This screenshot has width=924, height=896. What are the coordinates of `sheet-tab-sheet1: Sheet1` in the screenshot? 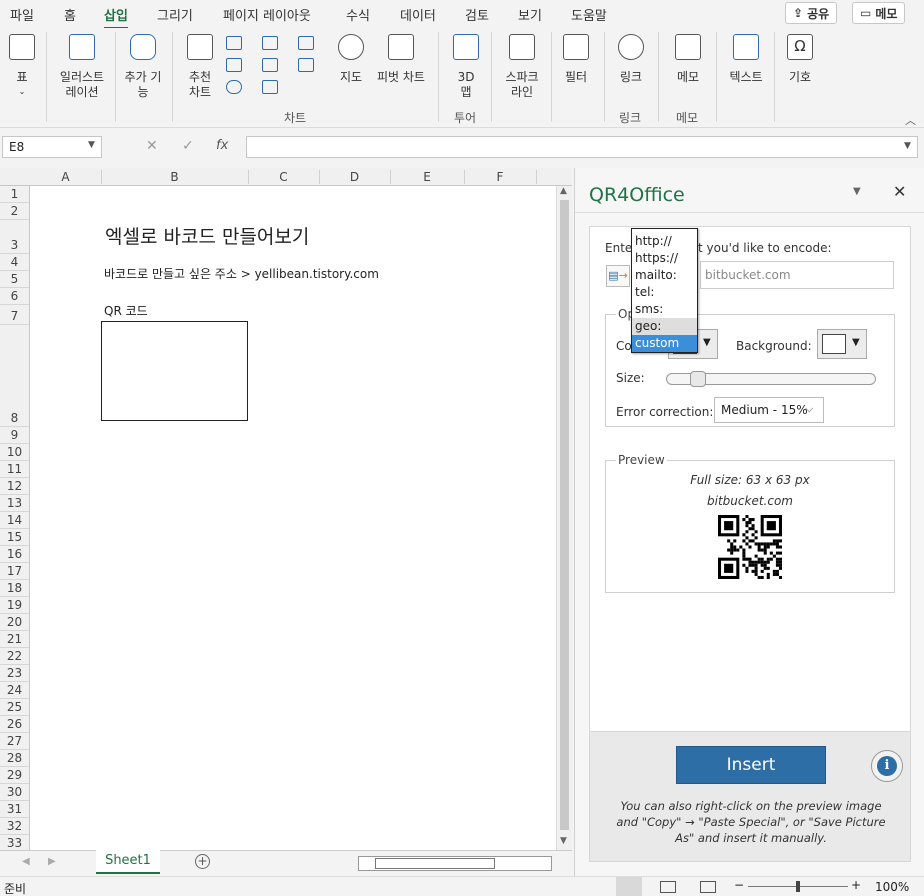 It's located at (128, 862).